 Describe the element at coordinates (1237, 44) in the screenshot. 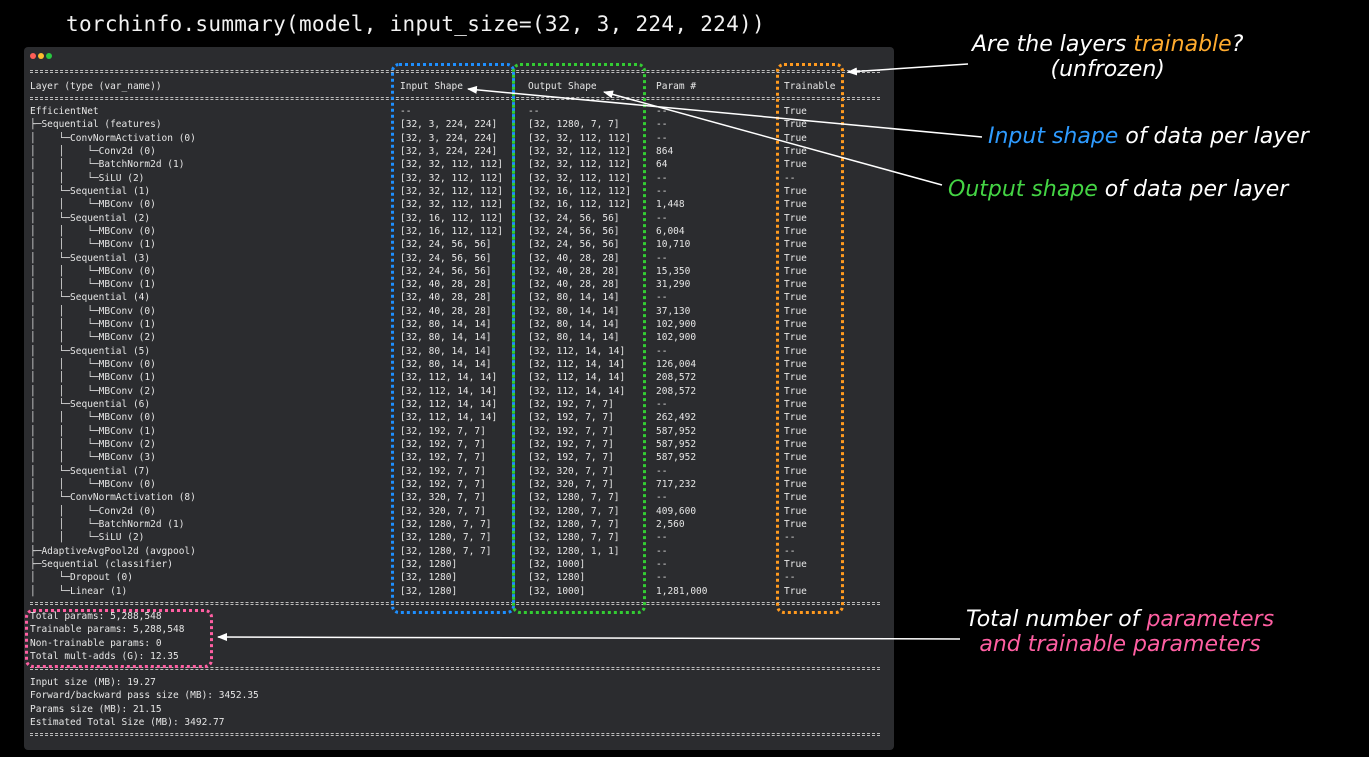

I see `annotation-trainable-suffix: ?` at that location.